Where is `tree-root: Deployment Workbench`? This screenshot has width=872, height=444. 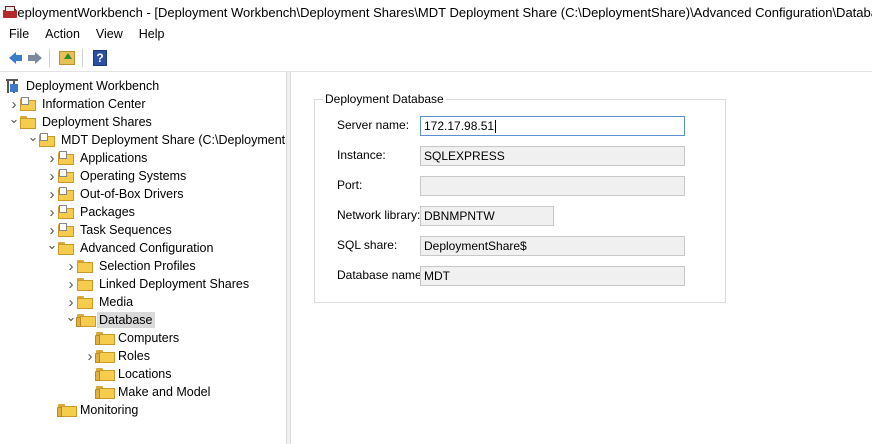 tree-root: Deployment Workbench is located at coordinates (82, 86).